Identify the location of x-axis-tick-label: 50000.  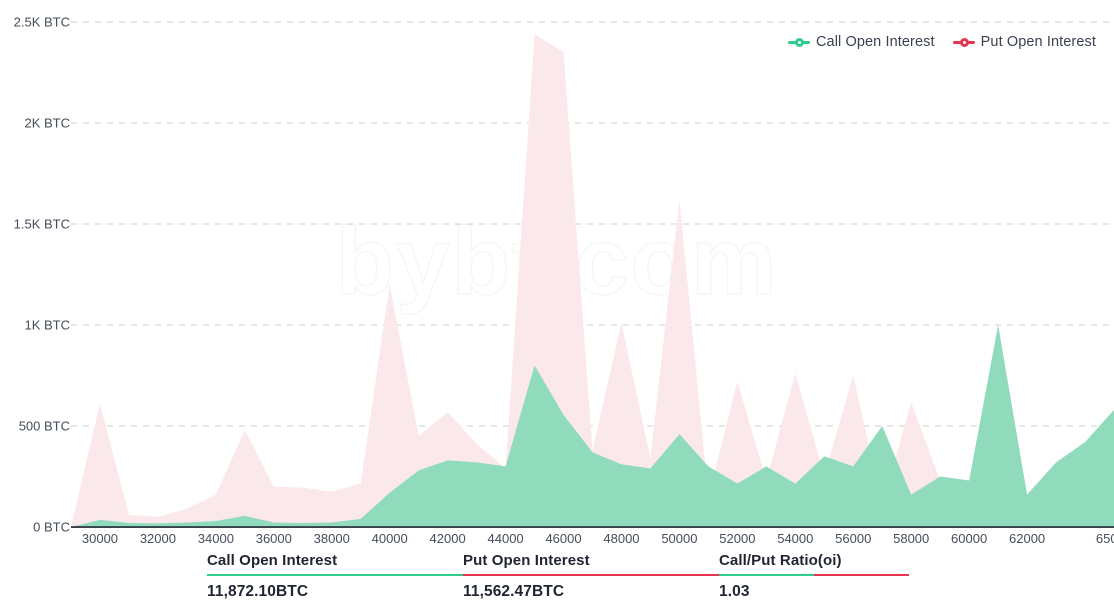
(679, 538).